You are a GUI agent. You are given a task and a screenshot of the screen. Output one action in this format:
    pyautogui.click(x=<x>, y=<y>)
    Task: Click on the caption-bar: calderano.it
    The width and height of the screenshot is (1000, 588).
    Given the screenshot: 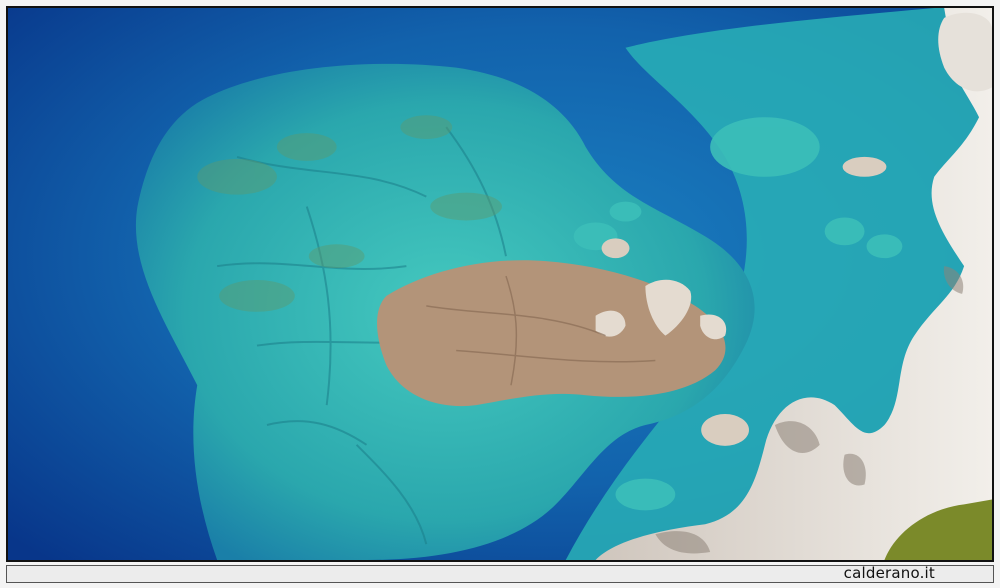 What is the action you would take?
    pyautogui.click(x=500, y=573)
    